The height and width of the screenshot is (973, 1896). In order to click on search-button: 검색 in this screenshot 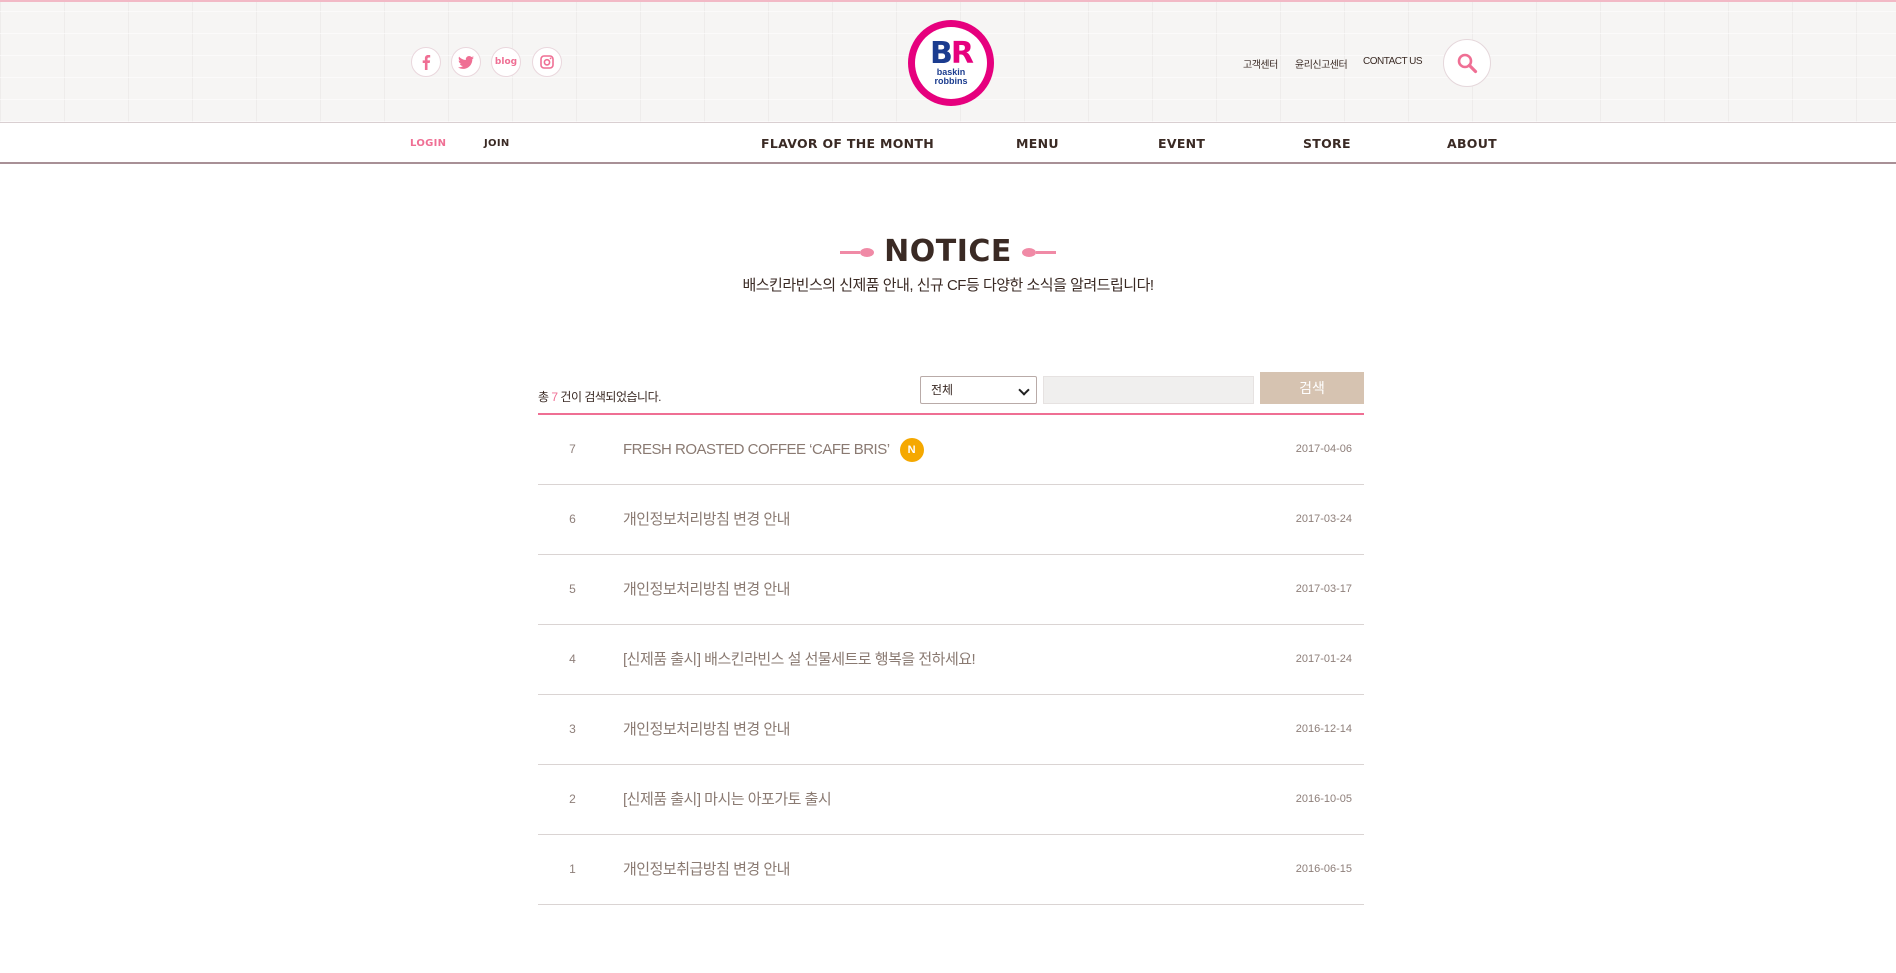, I will do `click(1312, 388)`.